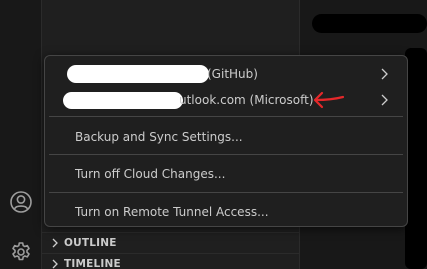 The image size is (427, 269). Describe the element at coordinates (329, 100) in the screenshot. I see `red-arrow-annotation` at that location.